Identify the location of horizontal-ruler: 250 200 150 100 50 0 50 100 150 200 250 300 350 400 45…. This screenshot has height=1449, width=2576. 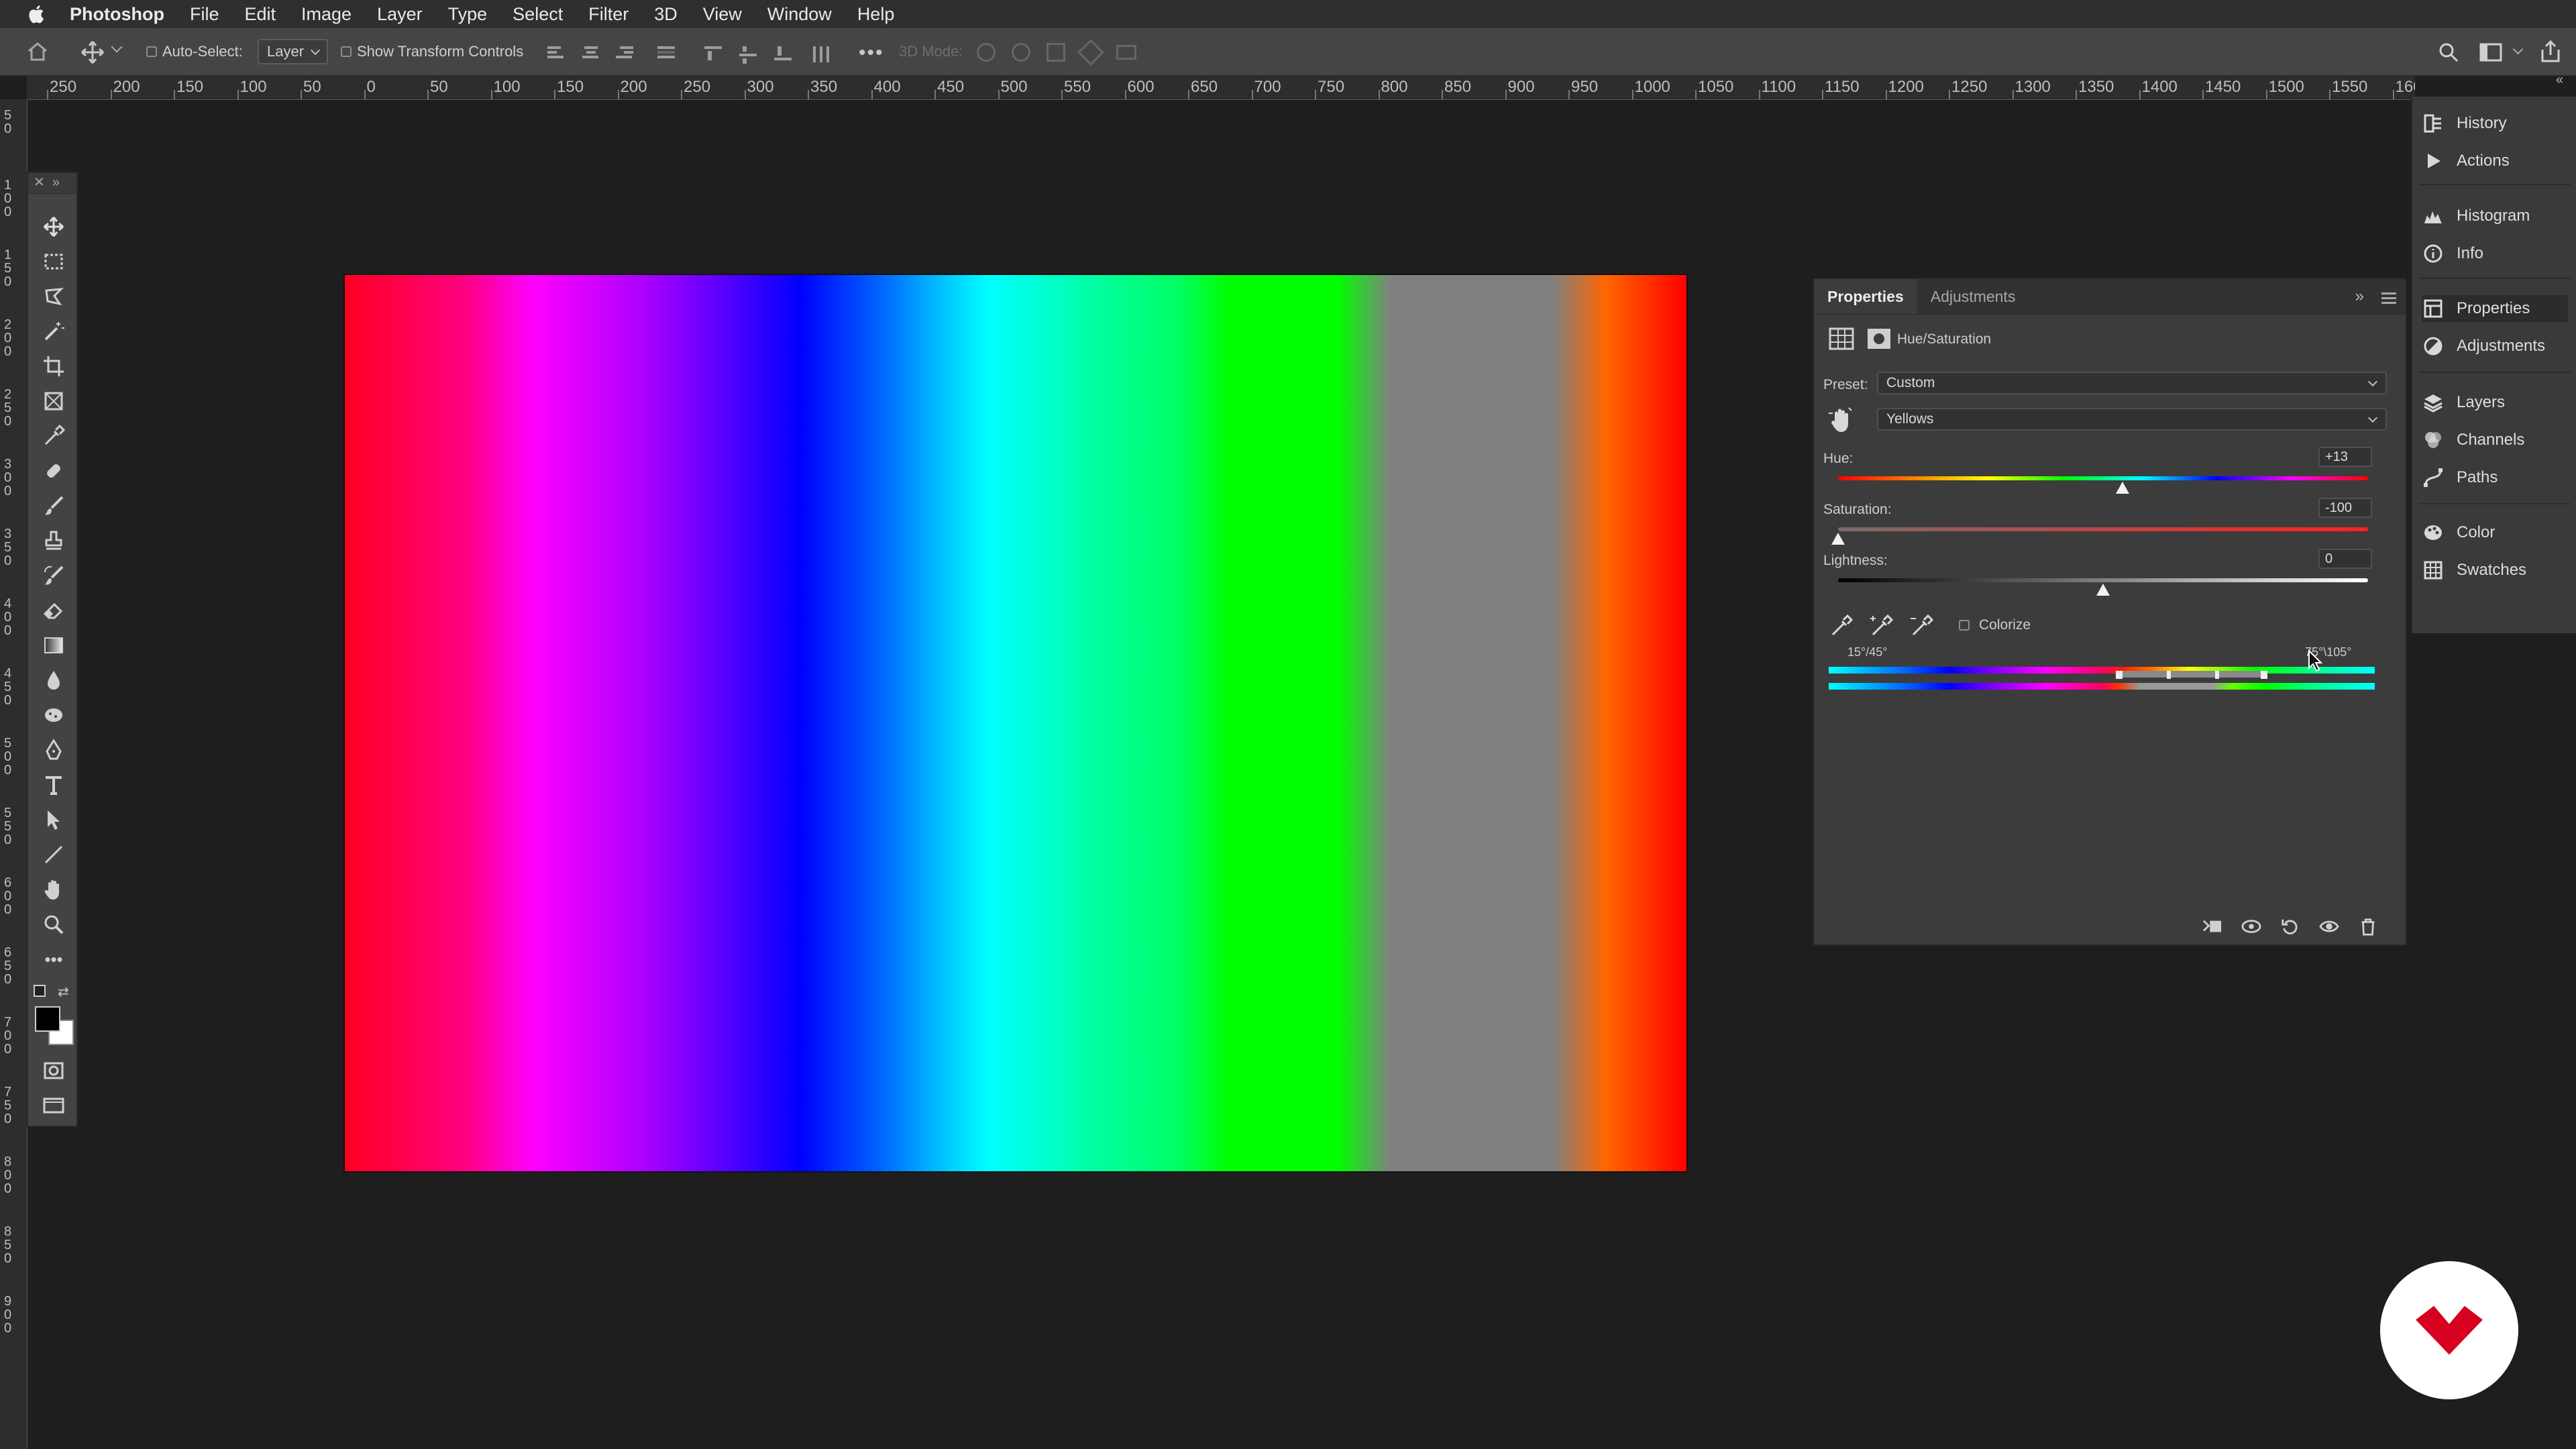
(1221, 87).